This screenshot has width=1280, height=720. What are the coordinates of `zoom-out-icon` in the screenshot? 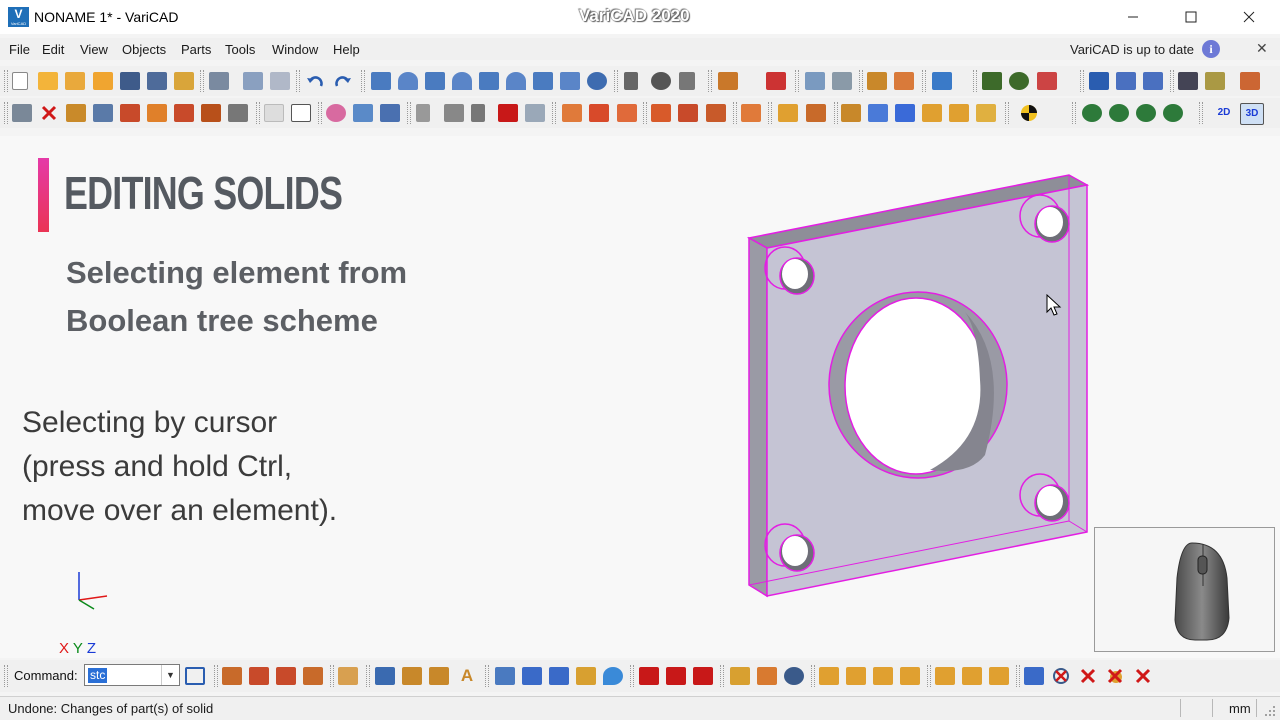 It's located at (1119, 113).